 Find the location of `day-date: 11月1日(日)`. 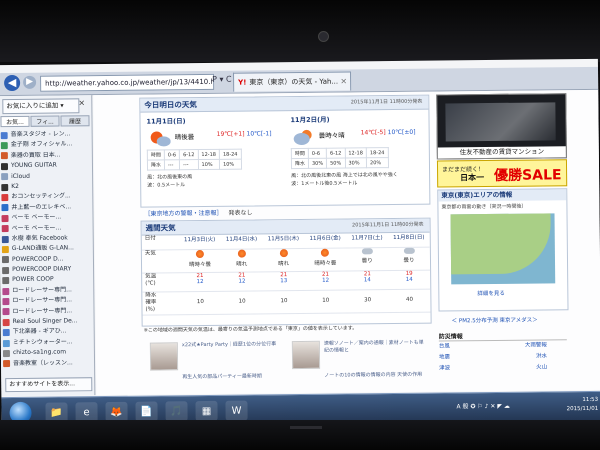

day-date: 11月1日(日) is located at coordinates (166, 121).